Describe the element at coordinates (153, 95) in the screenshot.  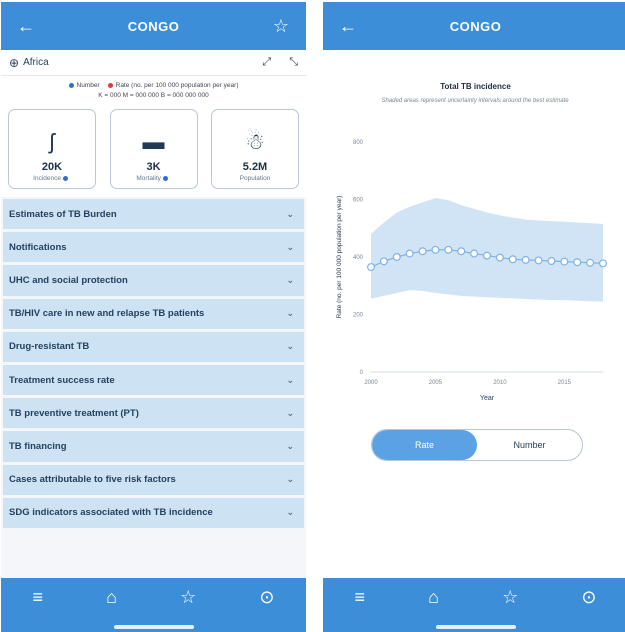
I see `legend-scale: K = 000 M = 000 000 B = 000 000 000` at that location.